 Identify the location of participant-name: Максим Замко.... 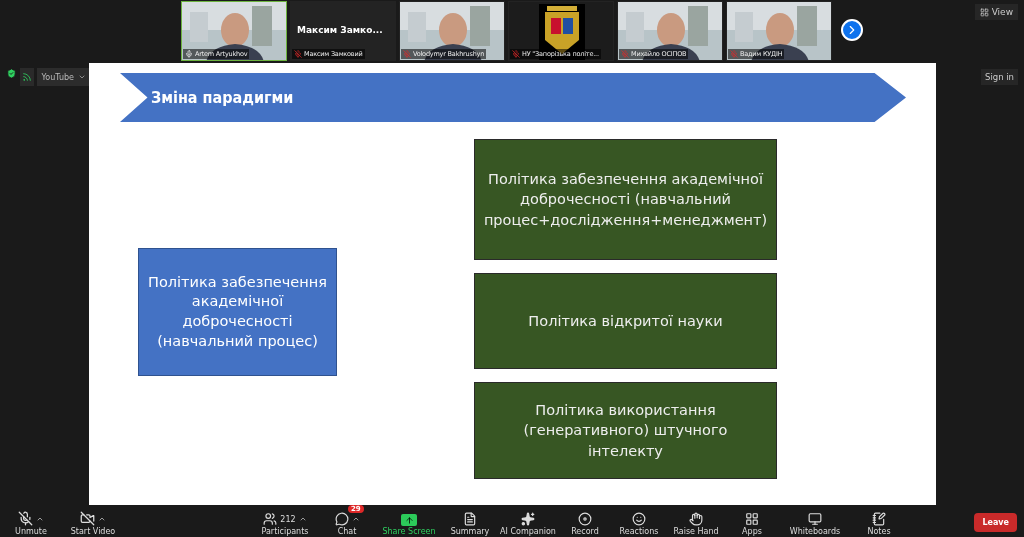
(340, 30).